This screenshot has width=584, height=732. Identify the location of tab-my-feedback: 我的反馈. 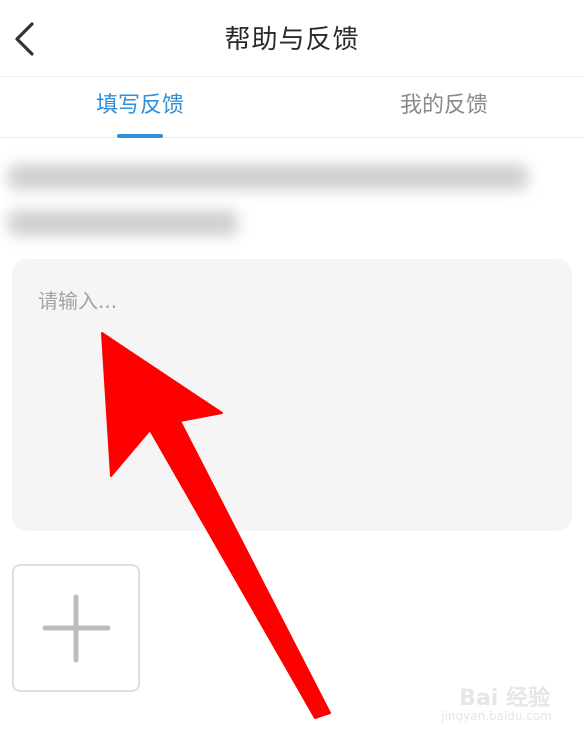
(444, 106).